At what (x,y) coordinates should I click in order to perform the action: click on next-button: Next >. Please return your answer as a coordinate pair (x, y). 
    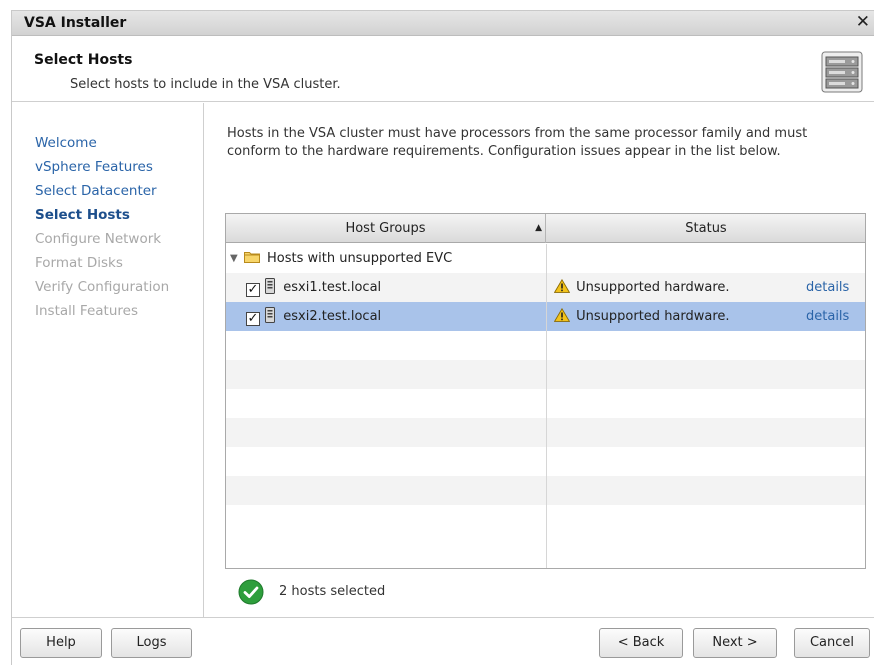
    Looking at the image, I should click on (735, 643).